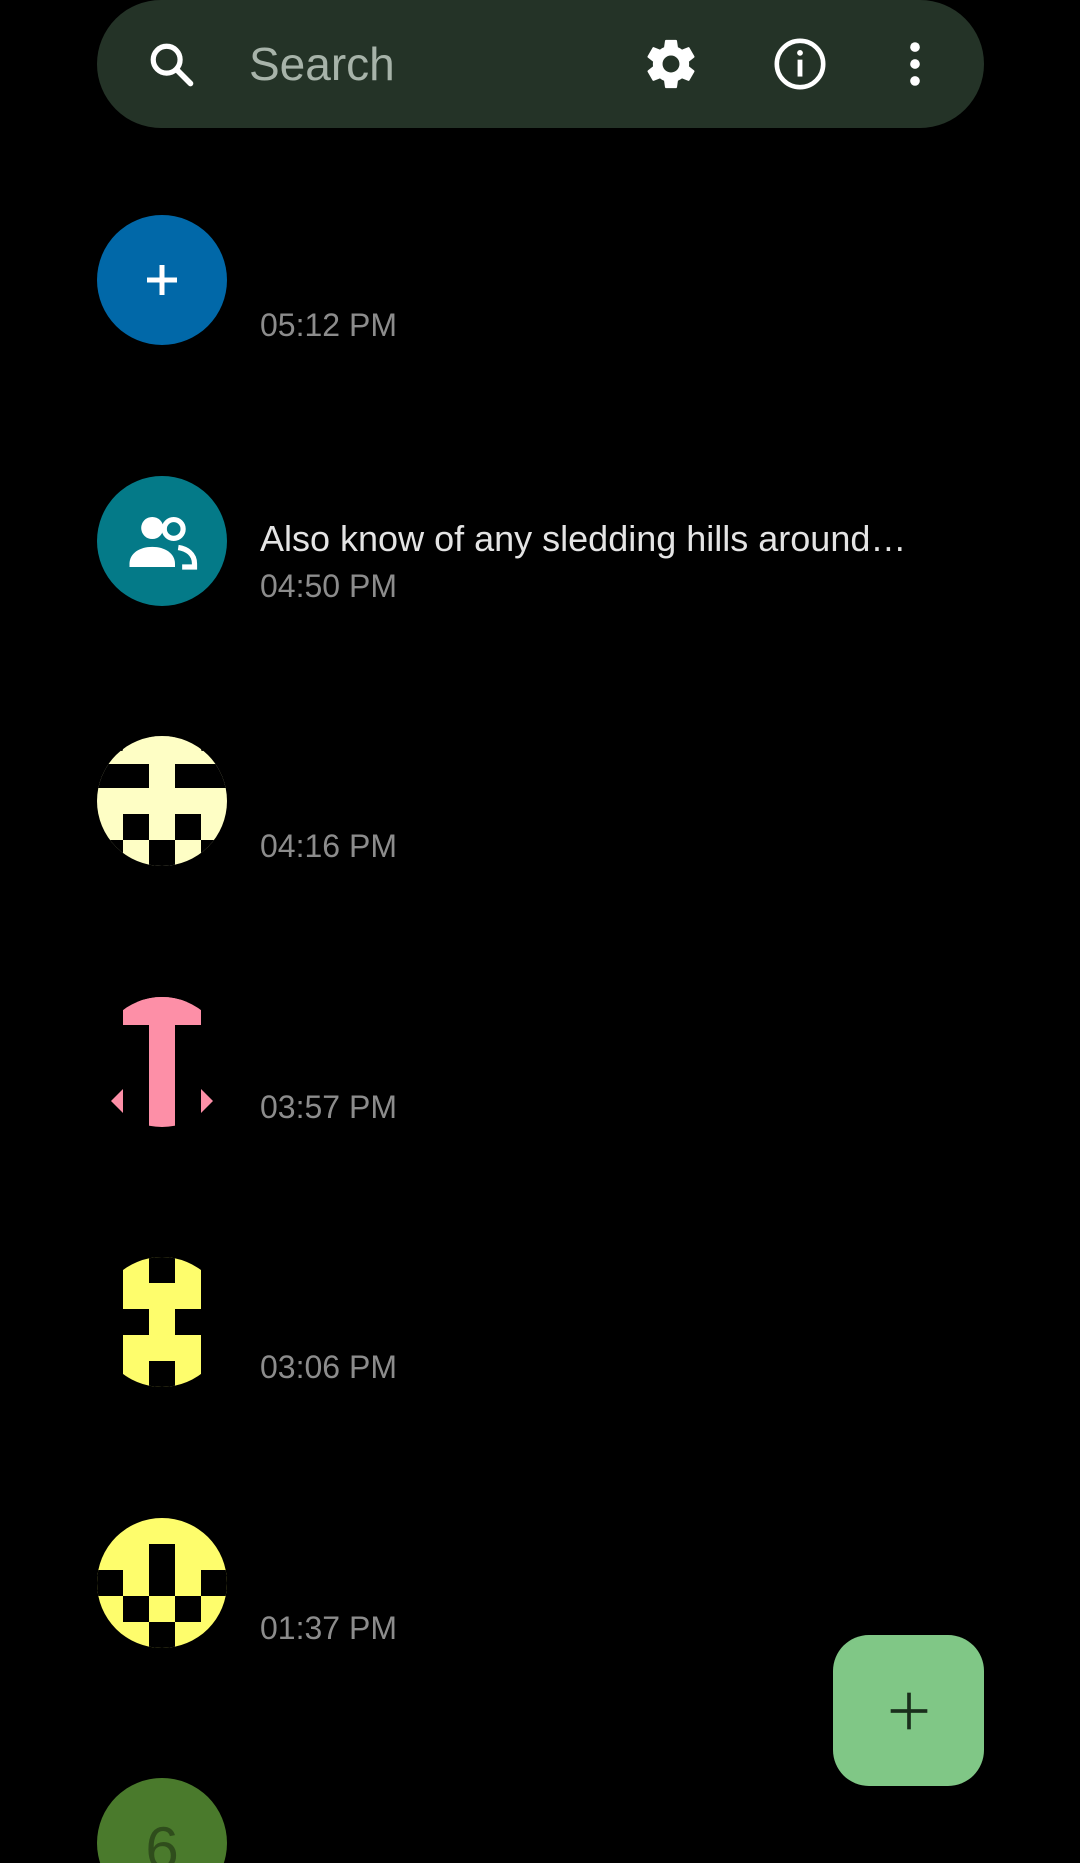 Image resolution: width=1080 pixels, height=1863 pixels. Describe the element at coordinates (547, 1067) in the screenshot. I see `conversation-item: 03:57 PM` at that location.